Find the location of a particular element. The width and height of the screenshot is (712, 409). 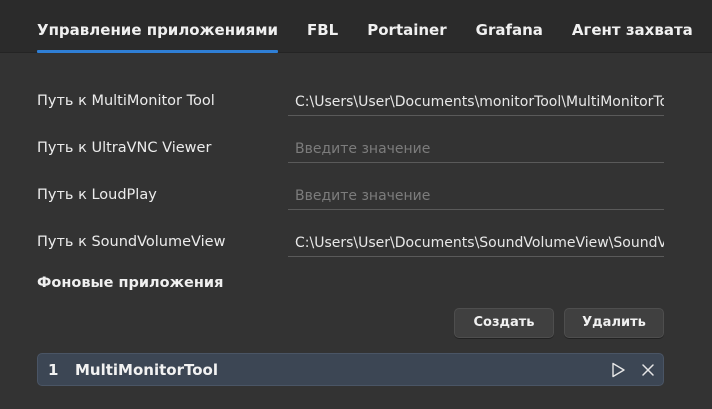

background-apps-title: Фоновые приложения is located at coordinates (130, 283).